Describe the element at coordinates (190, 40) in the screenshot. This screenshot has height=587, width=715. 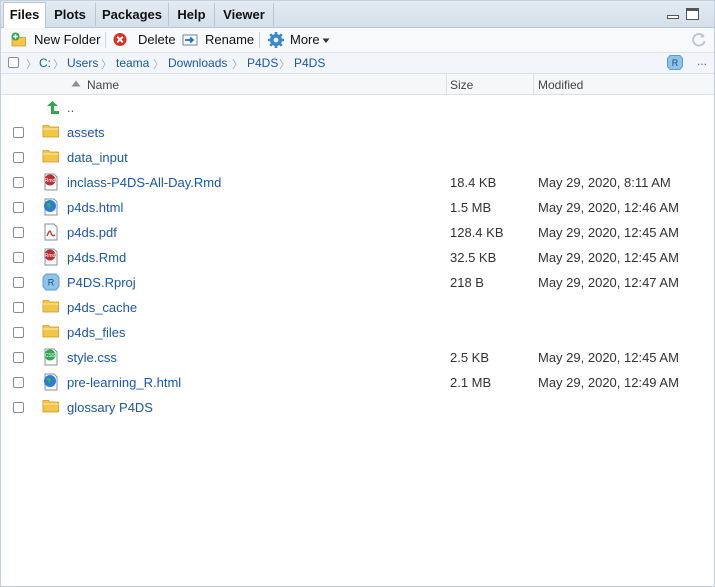
I see `rename-icon` at that location.